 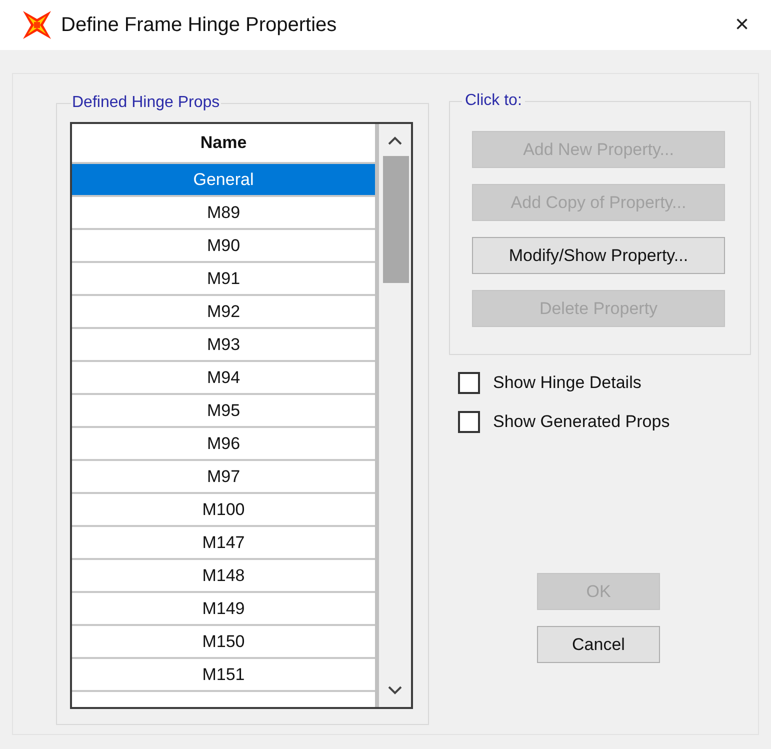 I want to click on group-legend: Defined Hinge Props, so click(x=146, y=103).